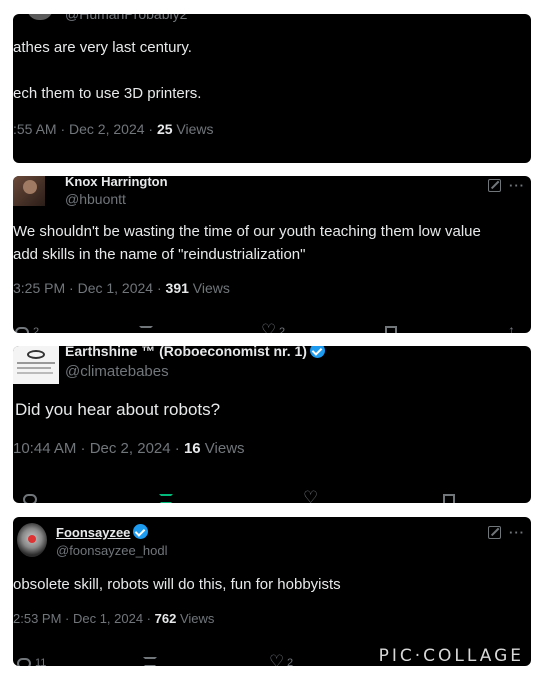 Image resolution: width=544 pixels, height=680 pixels. What do you see at coordinates (93, 532) in the screenshot?
I see `display-name-text: Foonsayzee` at bounding box center [93, 532].